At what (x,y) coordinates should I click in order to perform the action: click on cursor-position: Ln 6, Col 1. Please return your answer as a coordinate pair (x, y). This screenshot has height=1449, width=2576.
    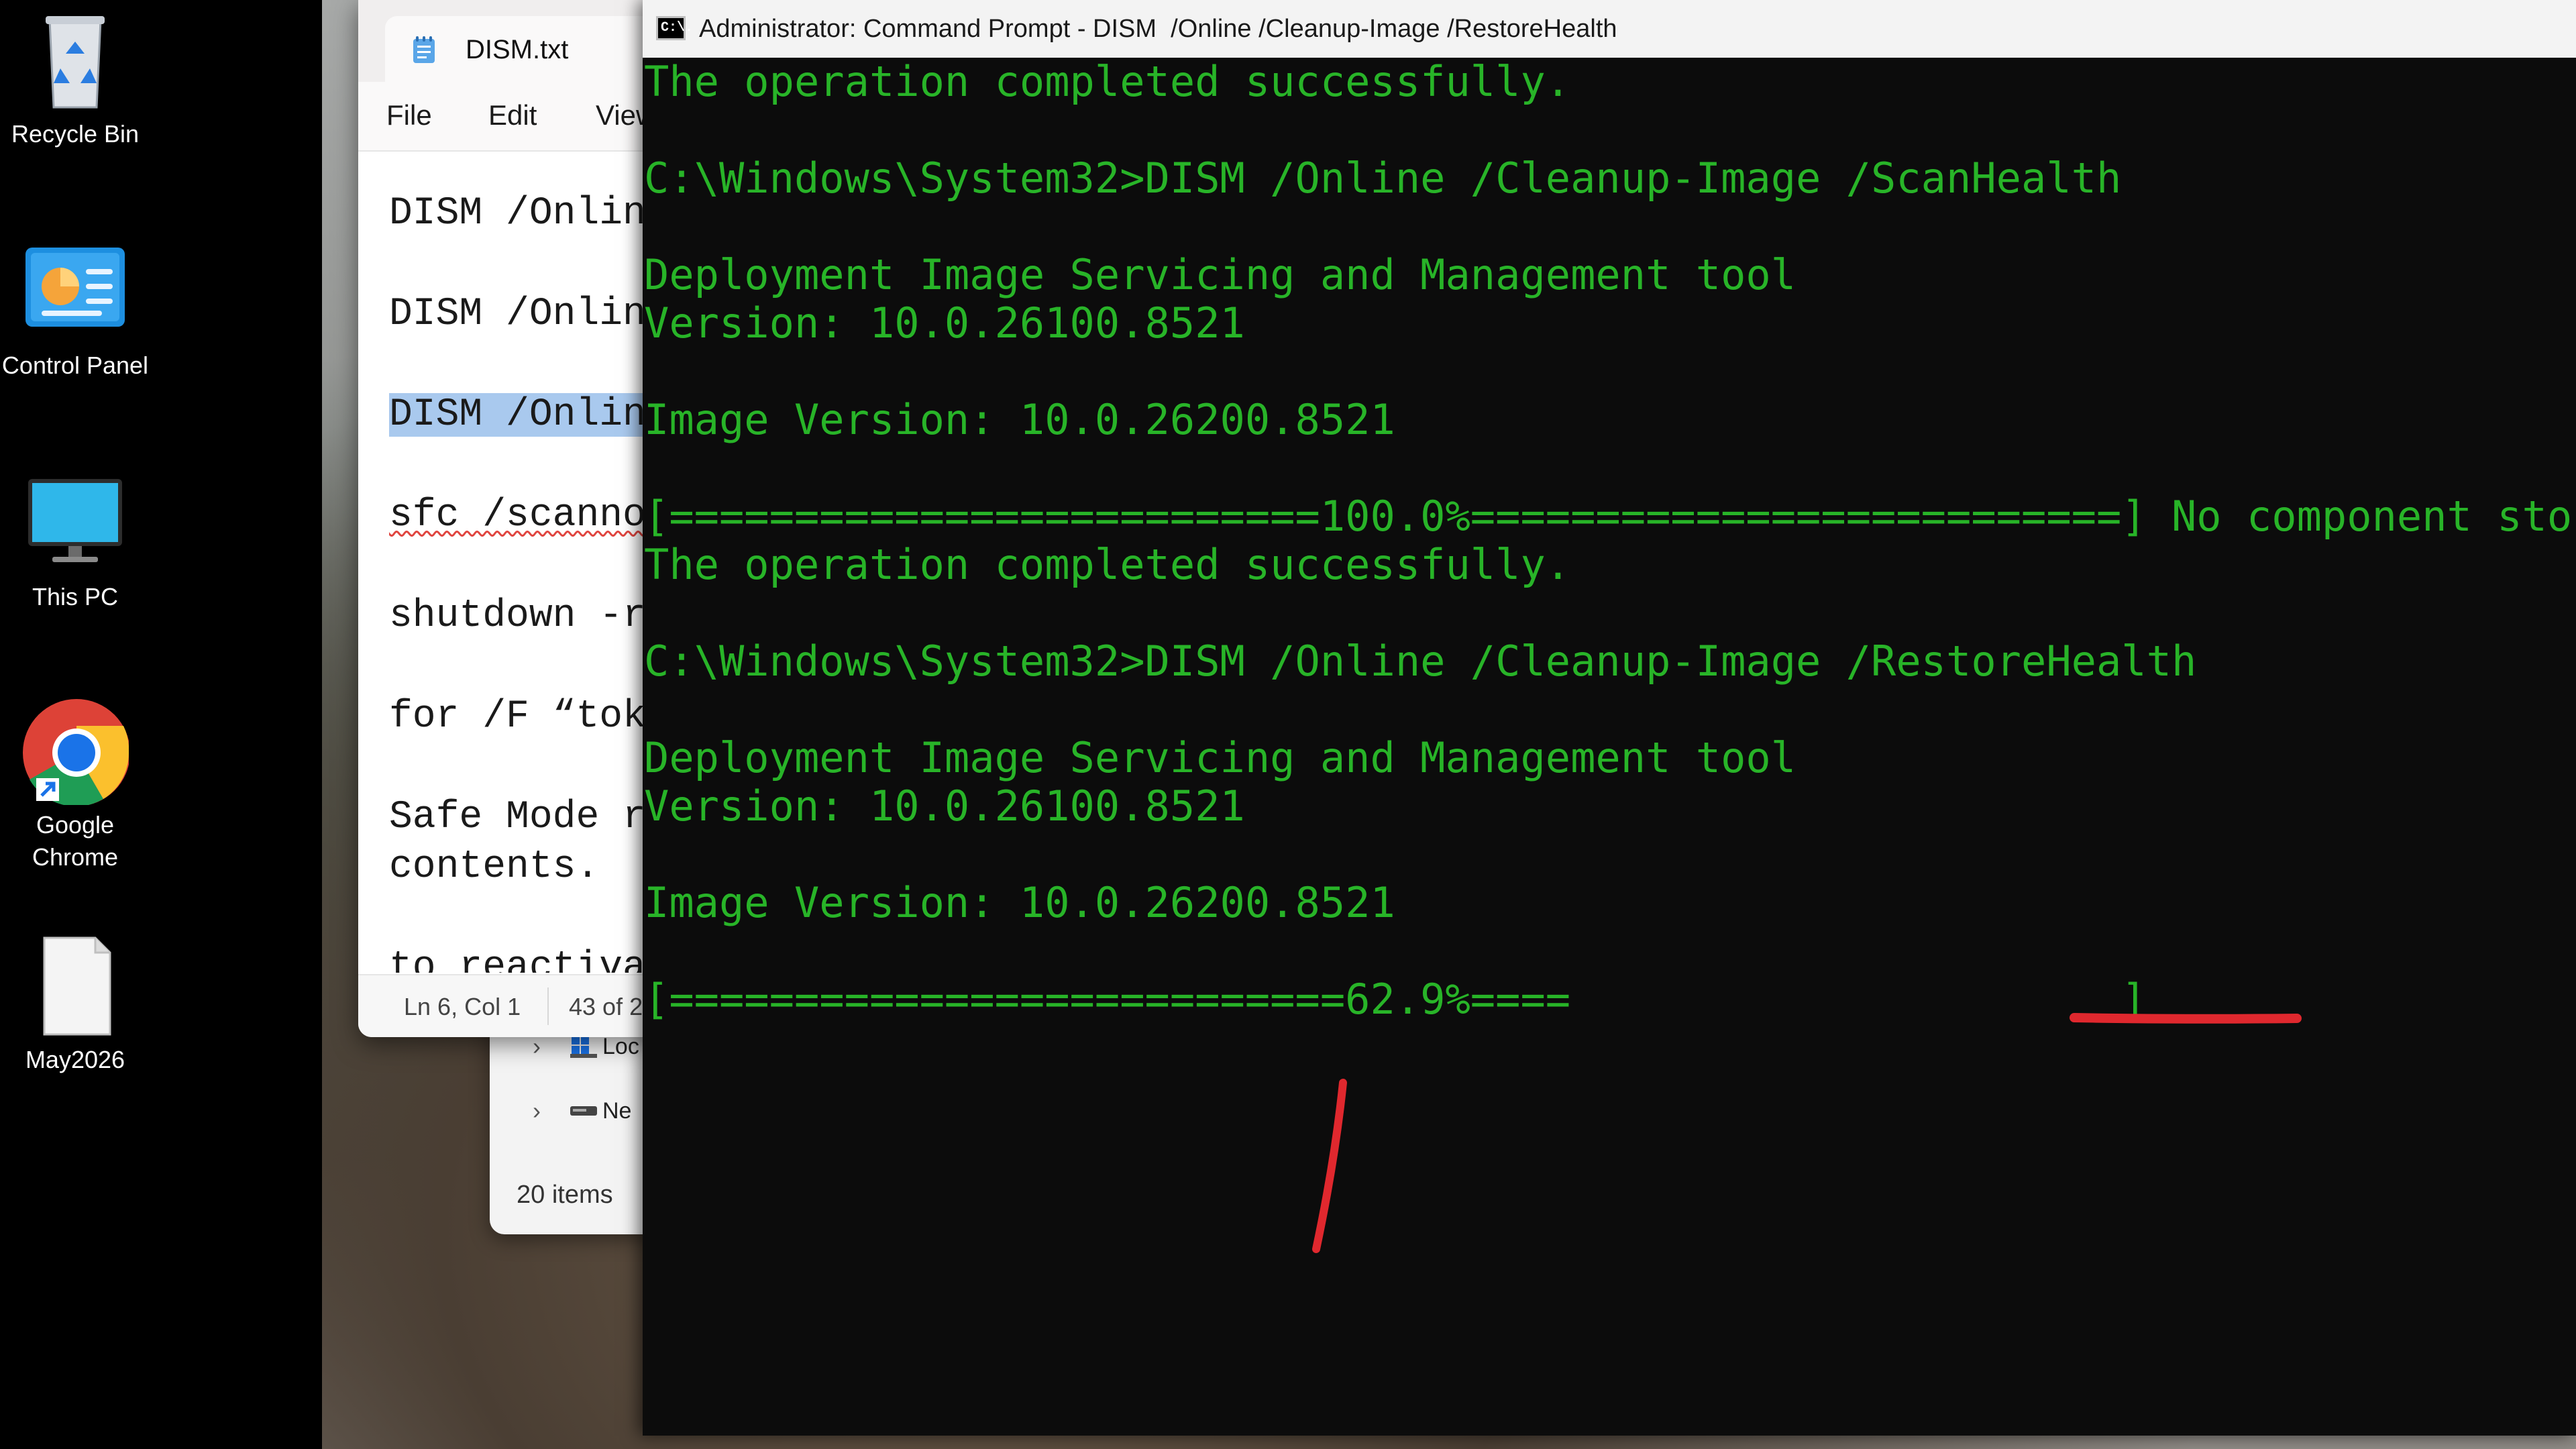
    Looking at the image, I should click on (462, 1006).